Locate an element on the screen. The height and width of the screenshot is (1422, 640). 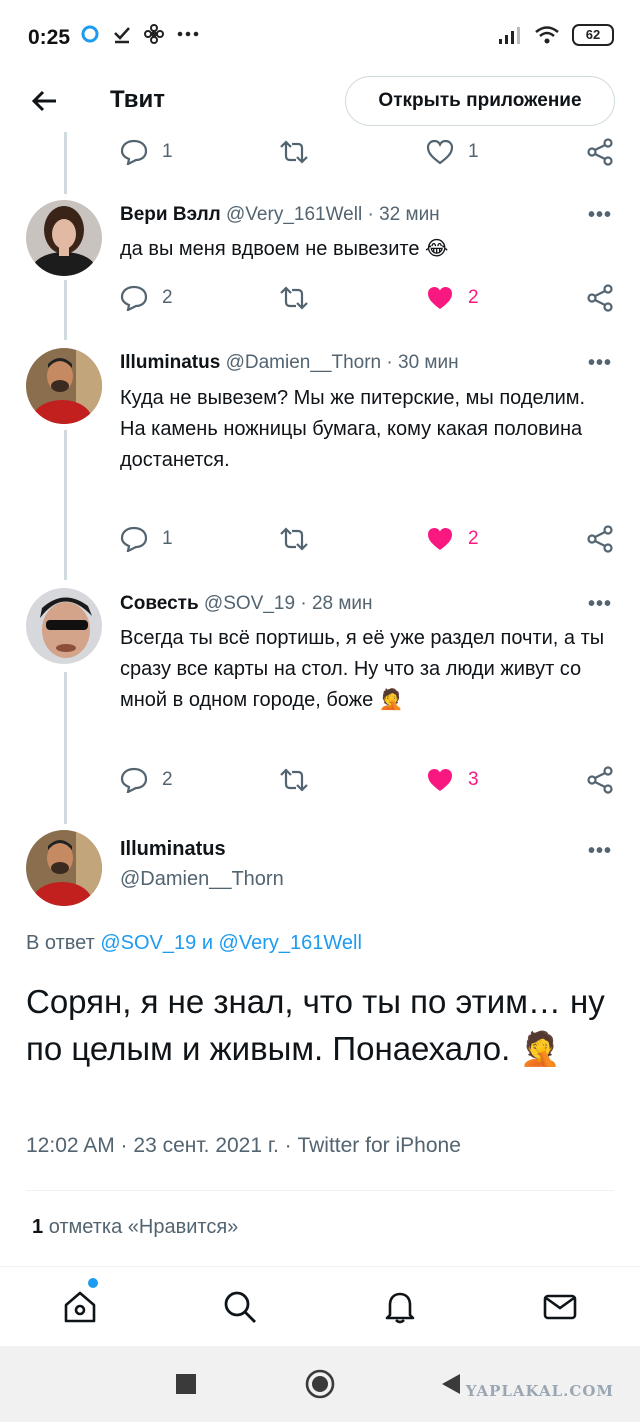
status-time: 0:25 is located at coordinates (49, 37).